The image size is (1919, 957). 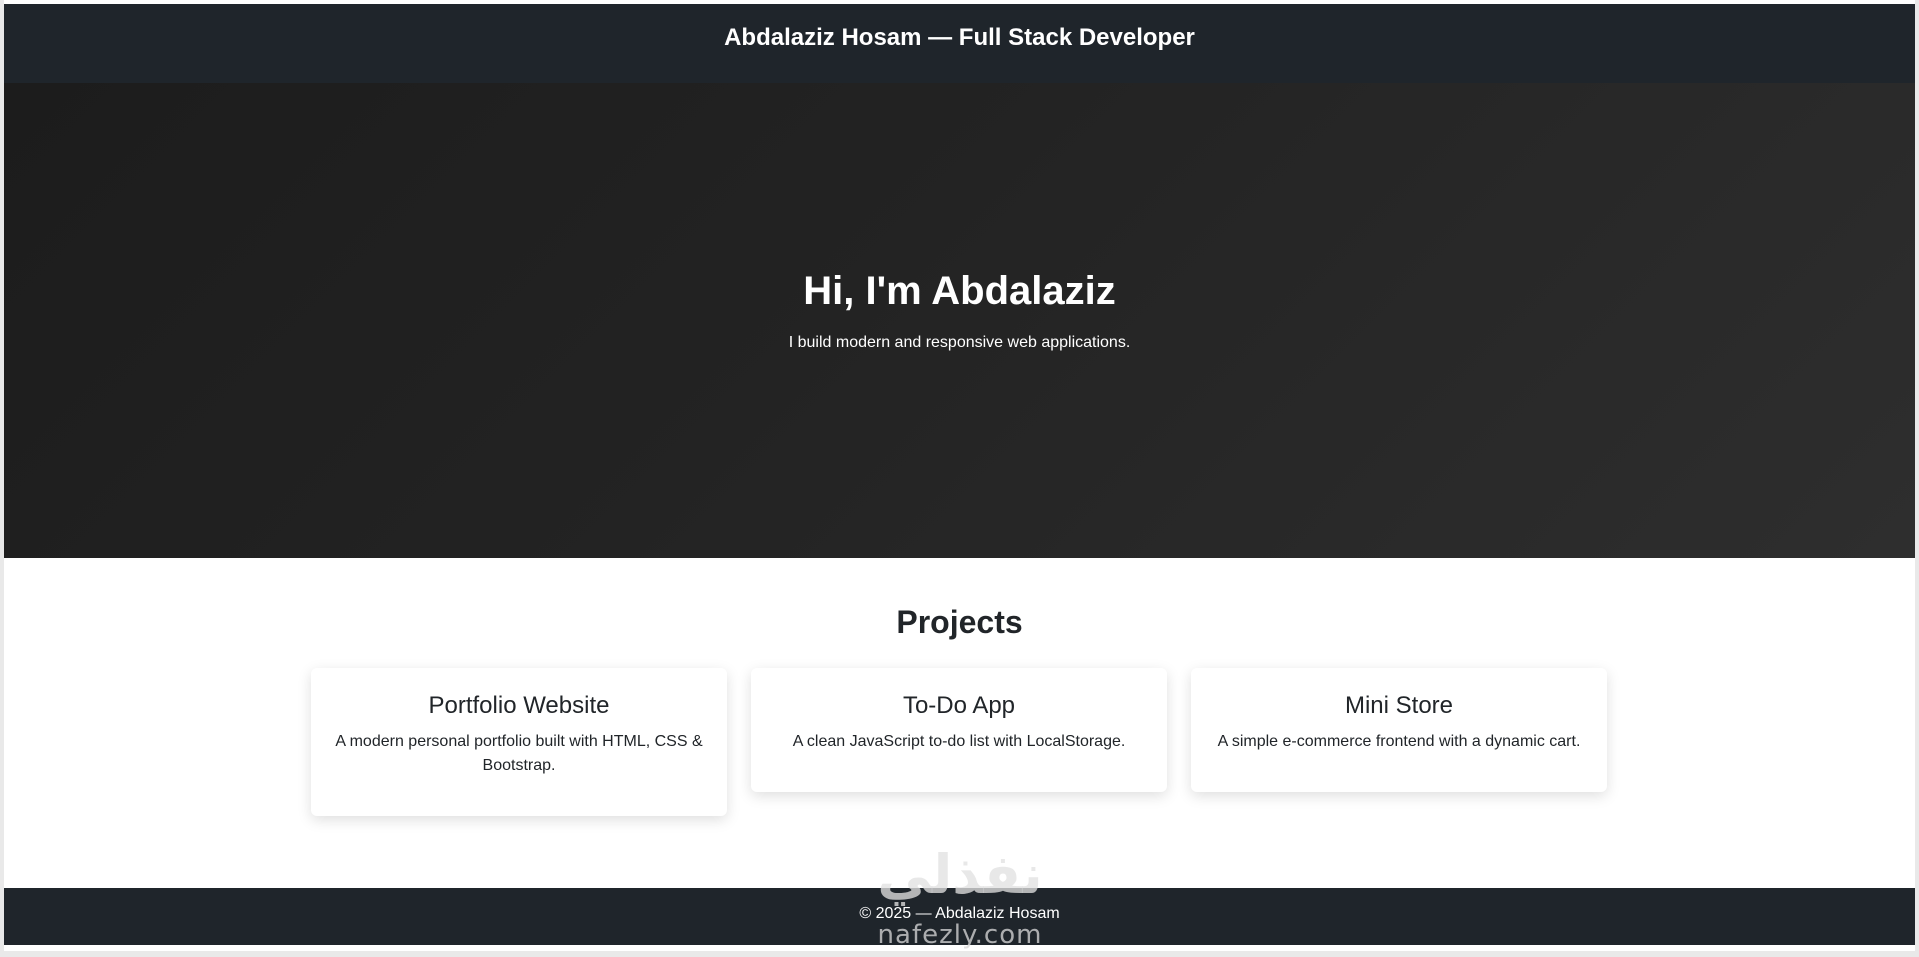 I want to click on site-title: Abdalaziz Hosam — Full Stack Developer, so click(x=959, y=37).